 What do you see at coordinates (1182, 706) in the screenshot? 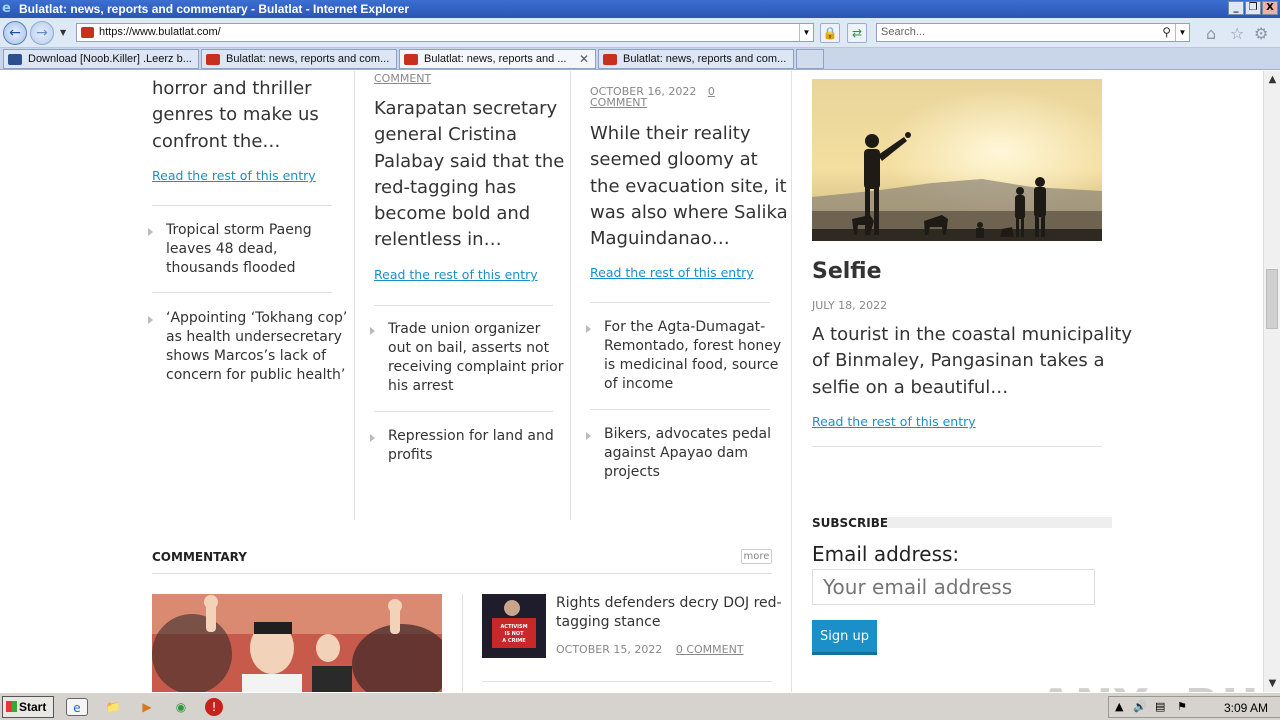
I see `flag-icon: ⚑` at bounding box center [1182, 706].